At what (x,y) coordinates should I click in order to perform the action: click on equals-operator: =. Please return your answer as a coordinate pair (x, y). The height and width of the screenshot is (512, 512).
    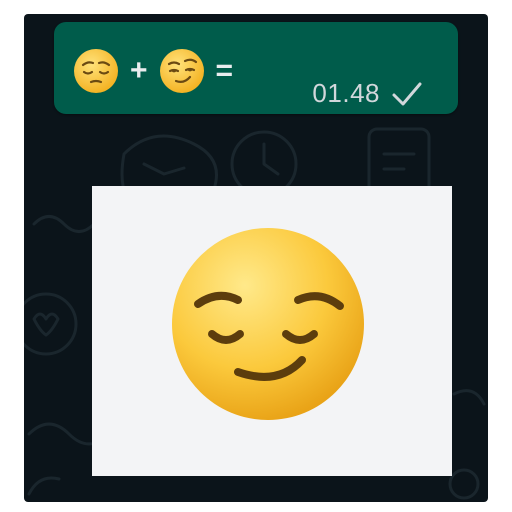
    Looking at the image, I should click on (224, 70).